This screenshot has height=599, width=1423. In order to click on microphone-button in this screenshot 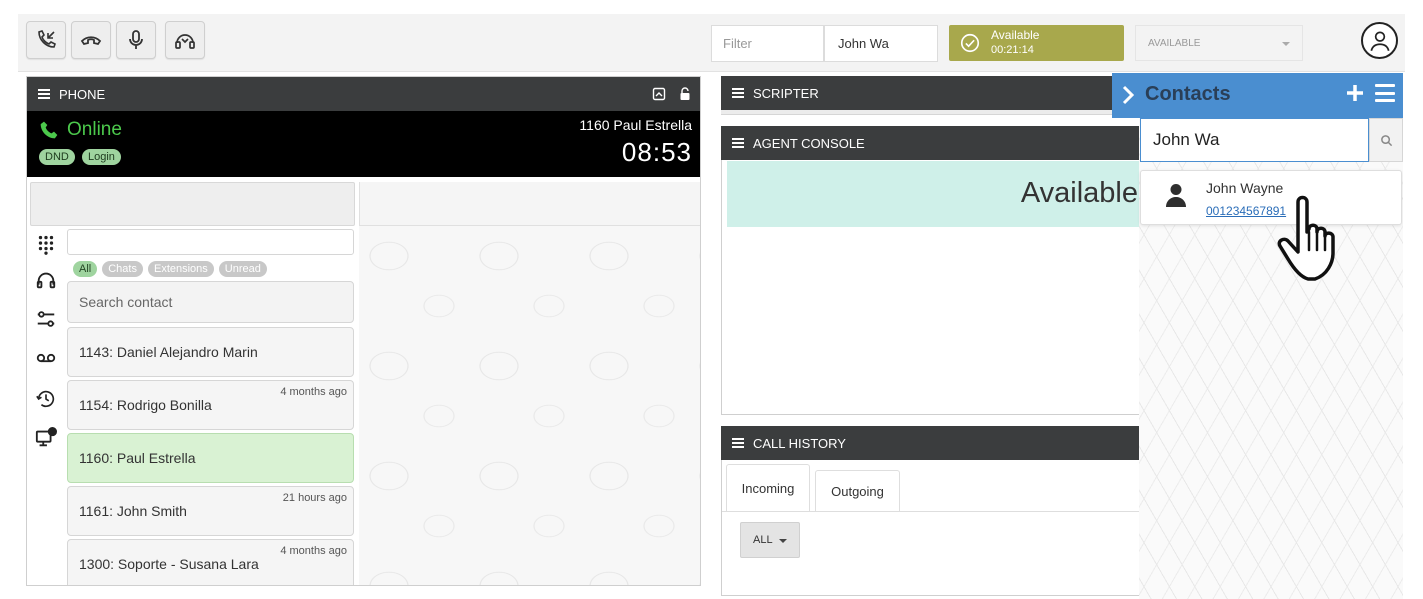, I will do `click(136, 40)`.